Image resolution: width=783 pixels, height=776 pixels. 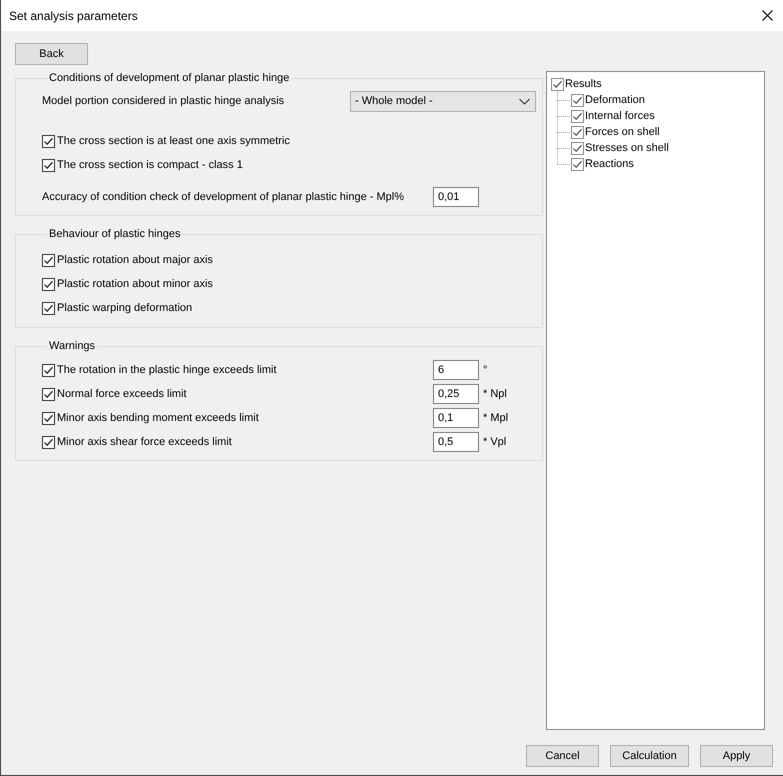 What do you see at coordinates (223, 196) in the screenshot?
I see `field-label: Accuracy of condition check of development of planar plastic hinge - Mpl%` at bounding box center [223, 196].